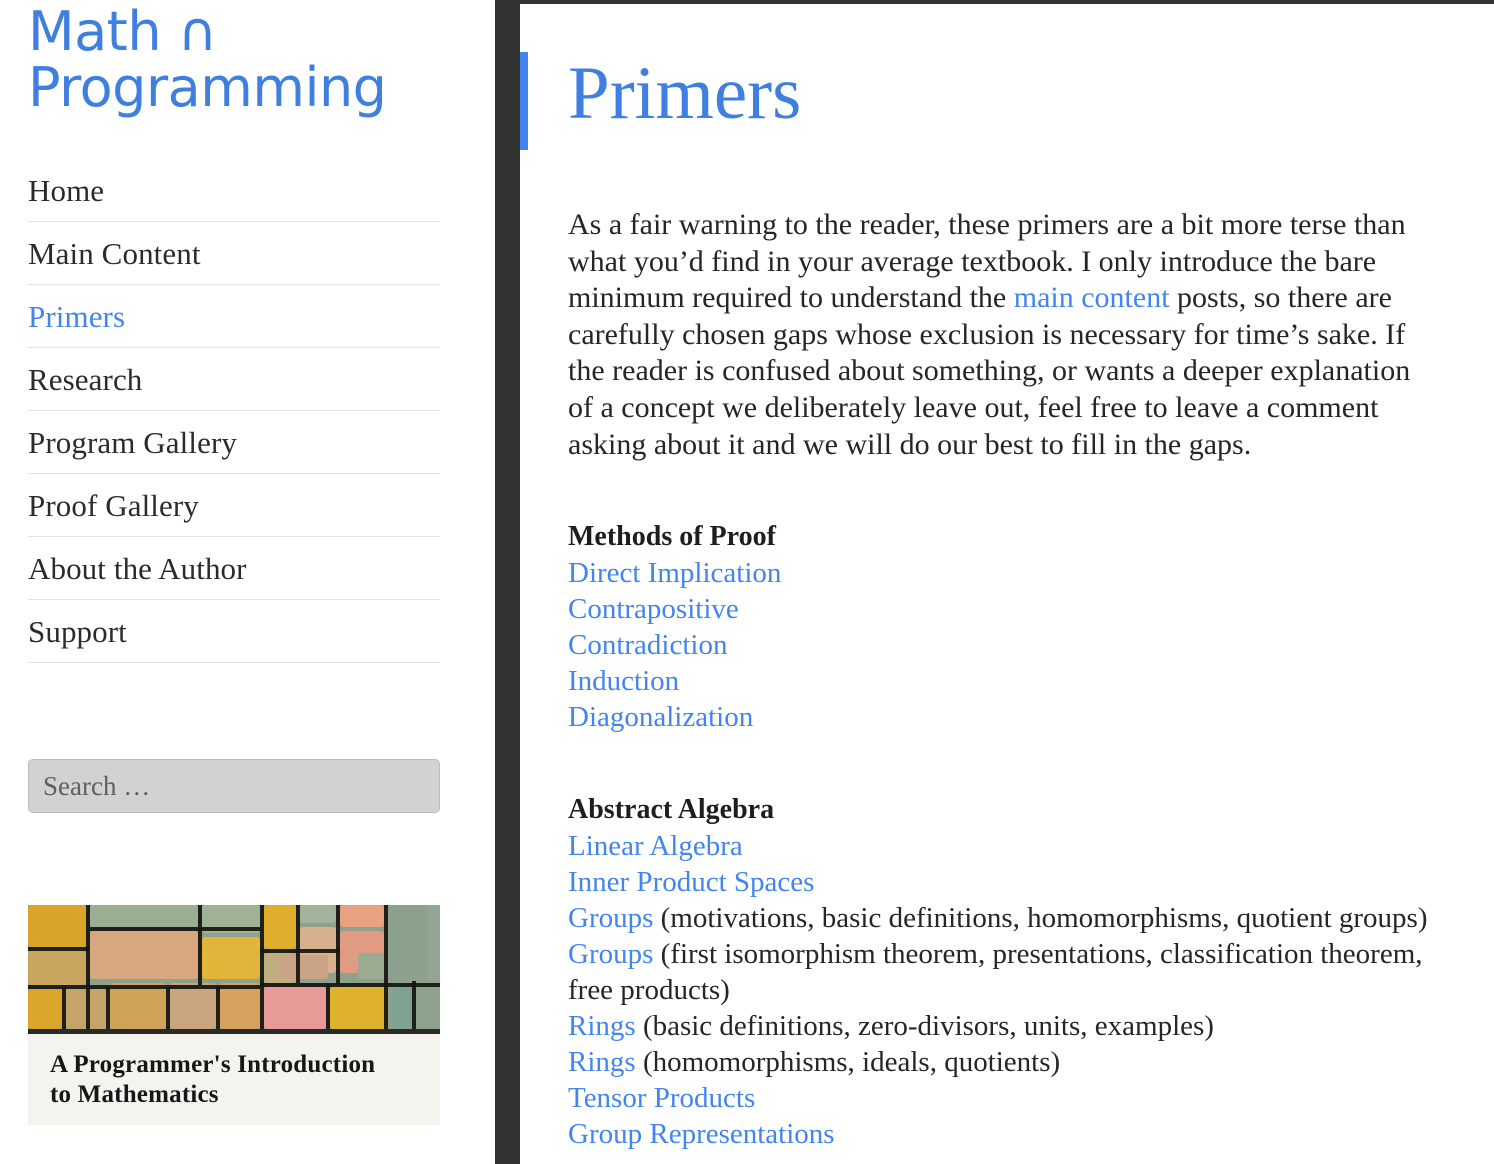  I want to click on primer-link-direct-implication: Direct Implication, so click(674, 573).